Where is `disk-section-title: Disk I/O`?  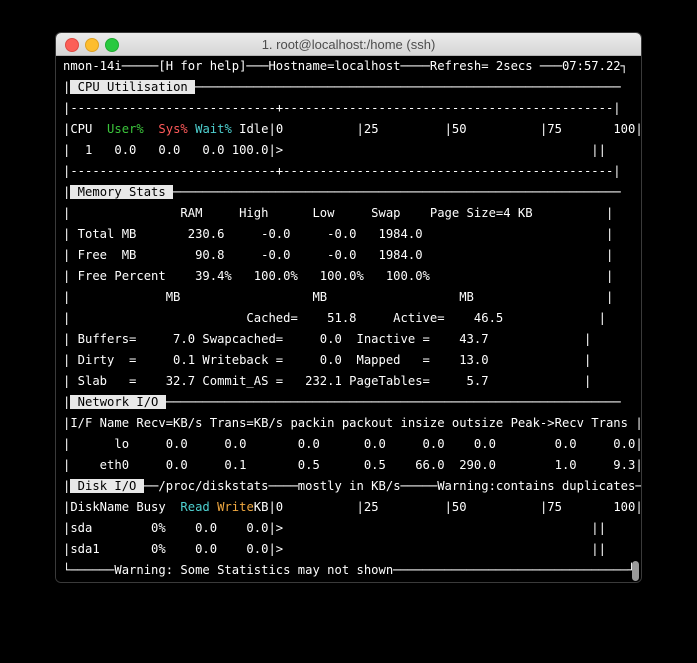 disk-section-title: Disk I/O is located at coordinates (107, 486).